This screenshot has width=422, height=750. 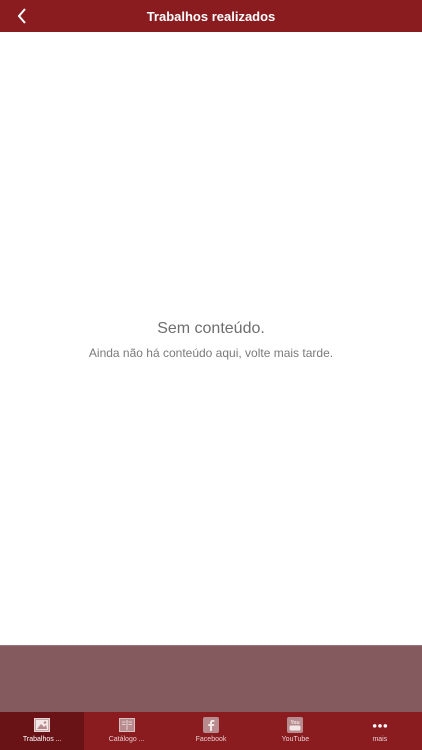 I want to click on top-nav-bar: Trabalhos realizados, so click(x=211, y=16).